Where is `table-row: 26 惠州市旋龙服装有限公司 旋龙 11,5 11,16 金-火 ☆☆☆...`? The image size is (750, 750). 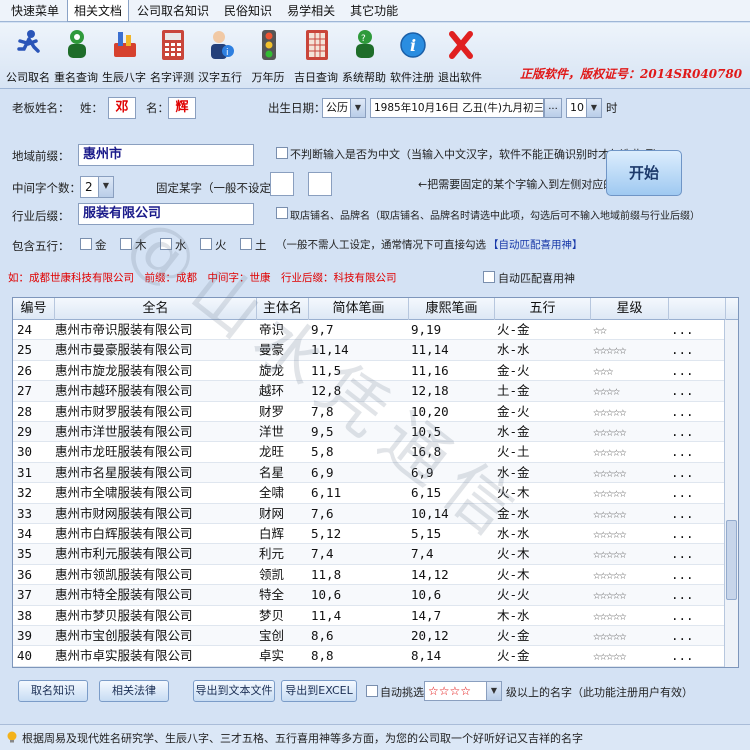 table-row: 26 惠州市旋龙服装有限公司 旋龙 11,5 11,16 金-火 ☆☆☆... is located at coordinates (375, 371).